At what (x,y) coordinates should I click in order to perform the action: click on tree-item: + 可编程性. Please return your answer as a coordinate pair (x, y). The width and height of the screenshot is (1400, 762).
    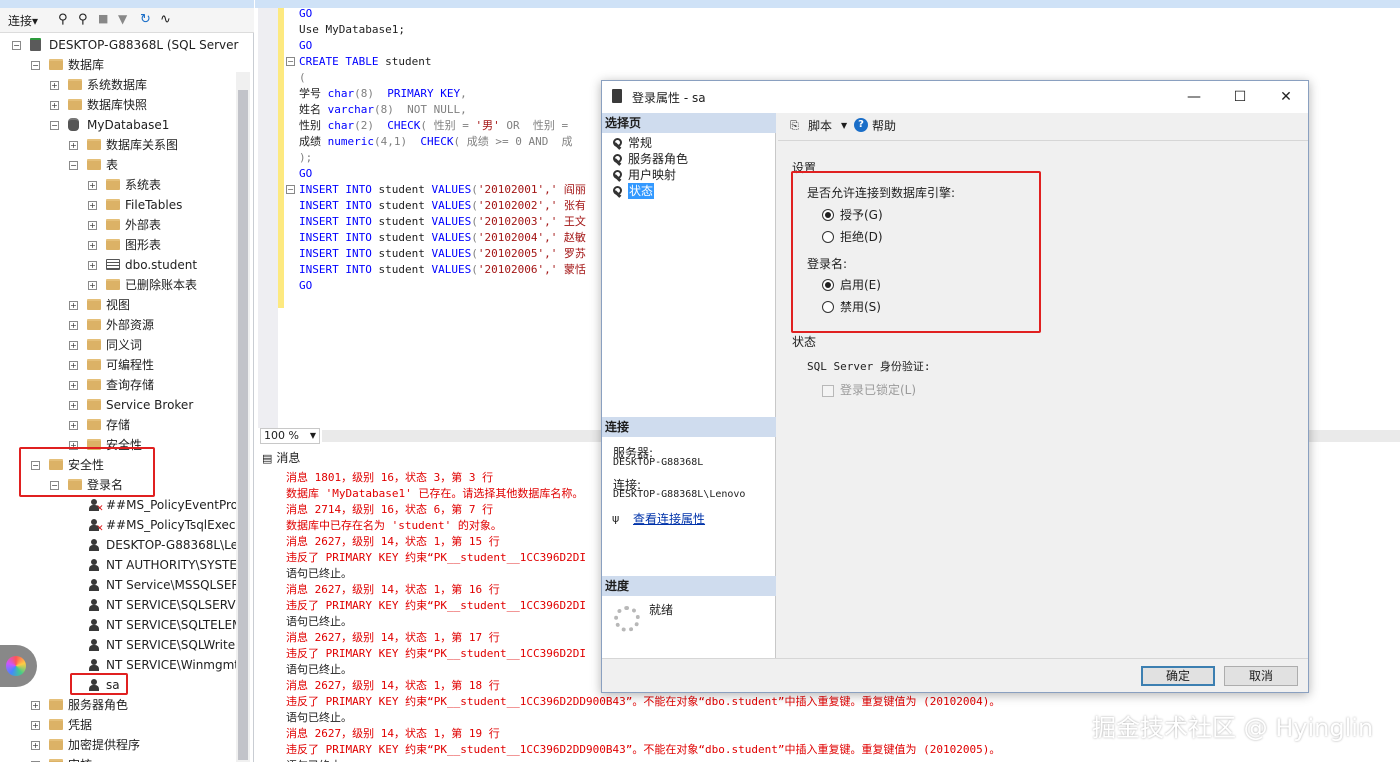
    Looking at the image, I should click on (118, 365).